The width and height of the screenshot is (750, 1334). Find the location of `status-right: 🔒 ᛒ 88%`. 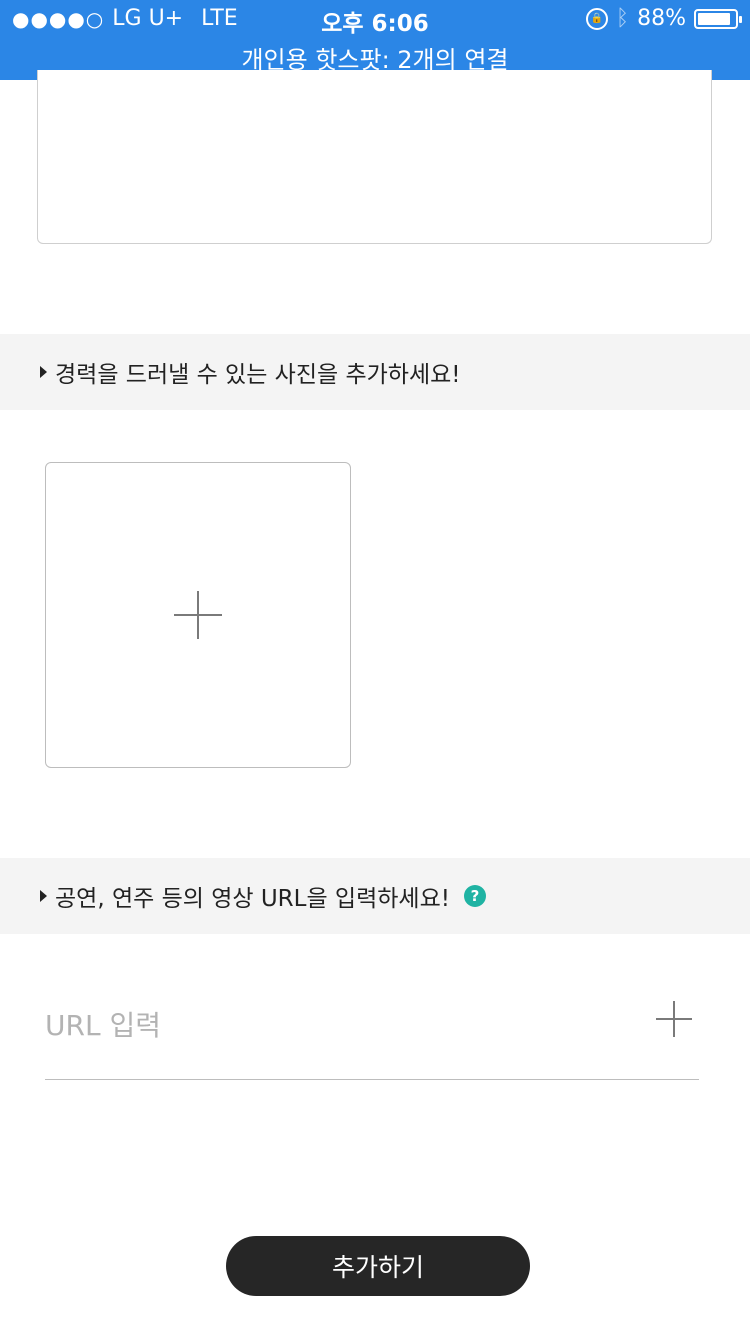

status-right: 🔒 ᛒ 88% is located at coordinates (663, 18).